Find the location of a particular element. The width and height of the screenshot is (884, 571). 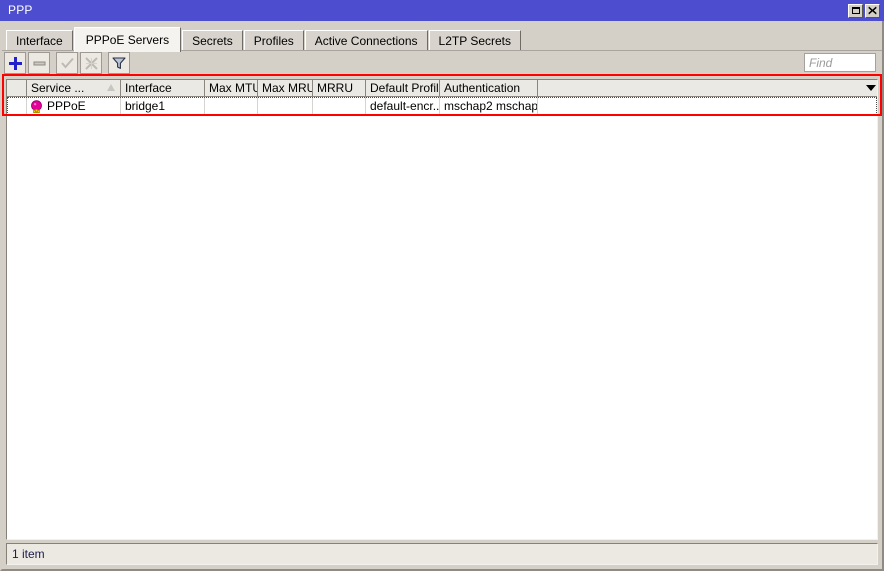

cell-service: PPPoE is located at coordinates (74, 106).